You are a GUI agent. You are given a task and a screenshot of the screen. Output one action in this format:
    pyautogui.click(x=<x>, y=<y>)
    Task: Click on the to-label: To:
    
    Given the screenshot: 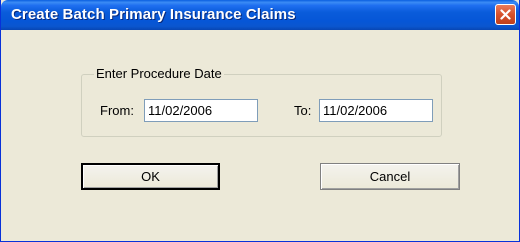 What is the action you would take?
    pyautogui.click(x=303, y=110)
    